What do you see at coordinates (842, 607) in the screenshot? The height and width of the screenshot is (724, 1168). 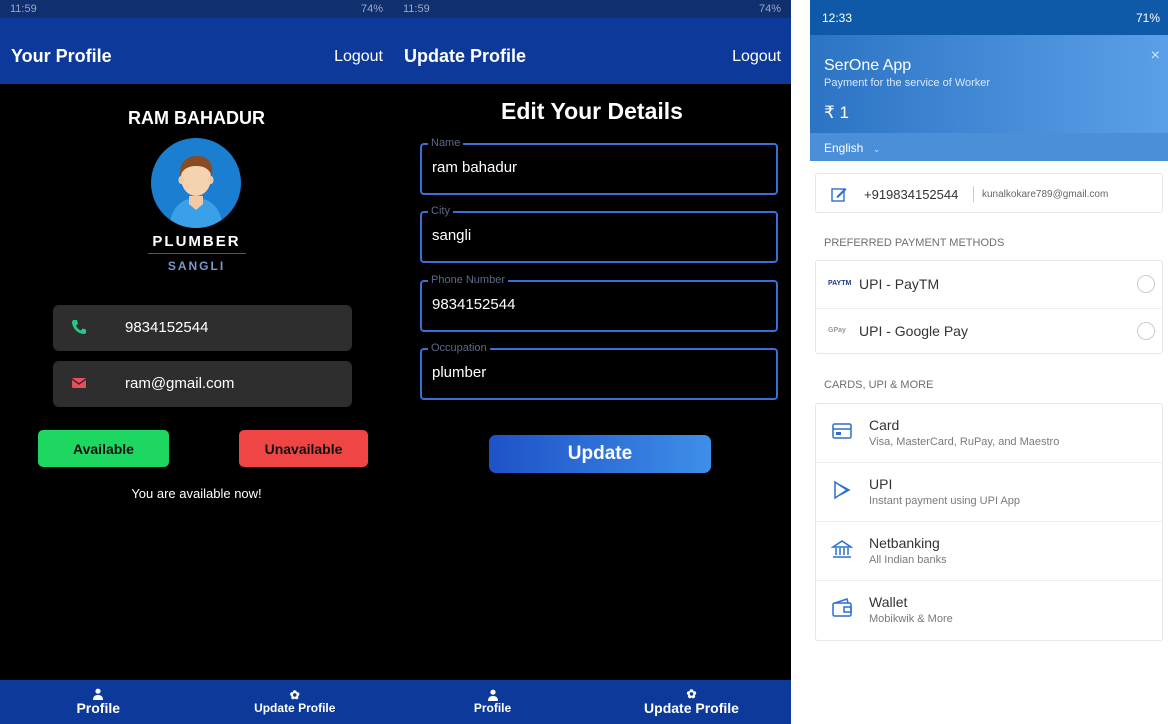 I see `wallet-icon` at bounding box center [842, 607].